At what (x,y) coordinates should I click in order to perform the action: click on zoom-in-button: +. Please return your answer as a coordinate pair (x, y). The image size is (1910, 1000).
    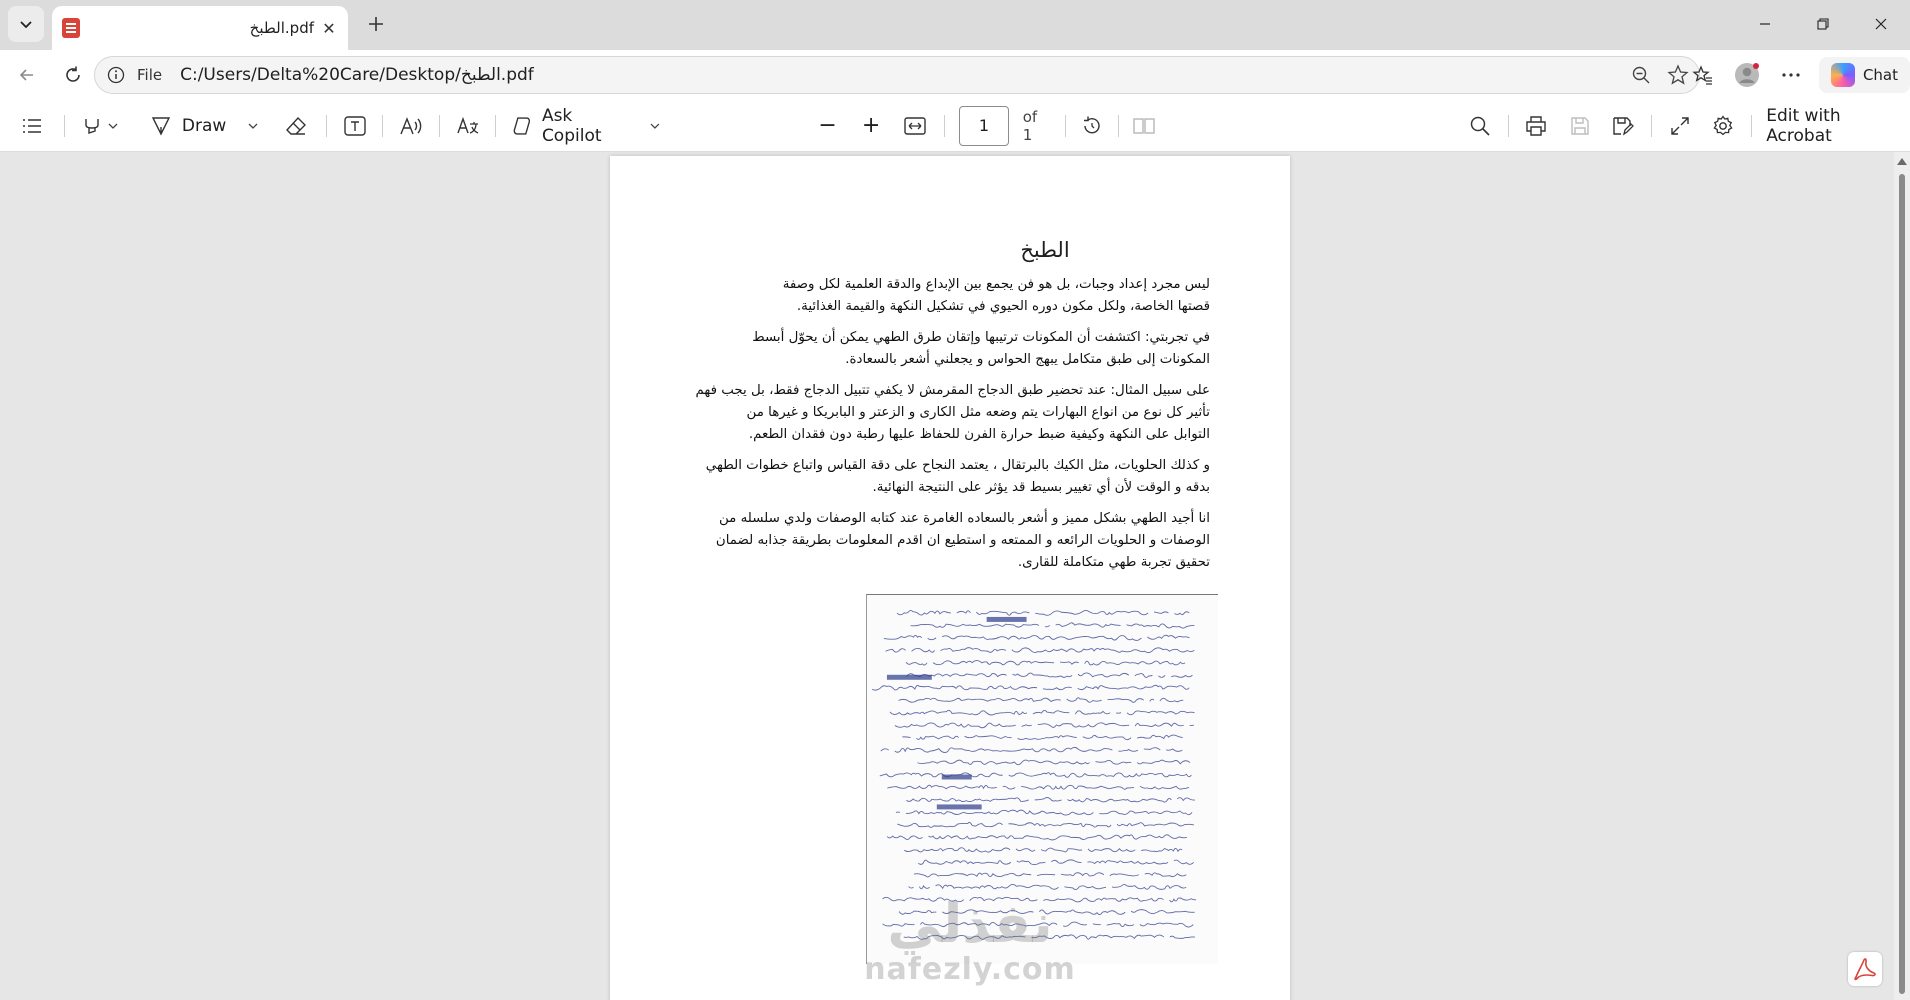
    Looking at the image, I should click on (871, 126).